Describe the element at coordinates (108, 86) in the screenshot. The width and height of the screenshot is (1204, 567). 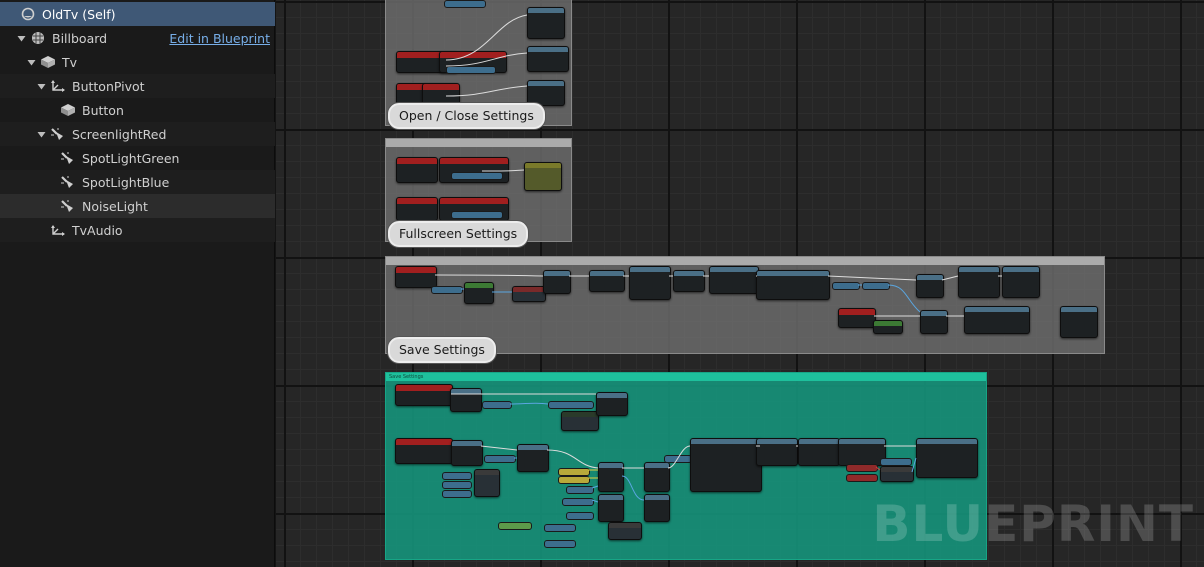
I see `tree-item-label: ButtonPivot` at that location.